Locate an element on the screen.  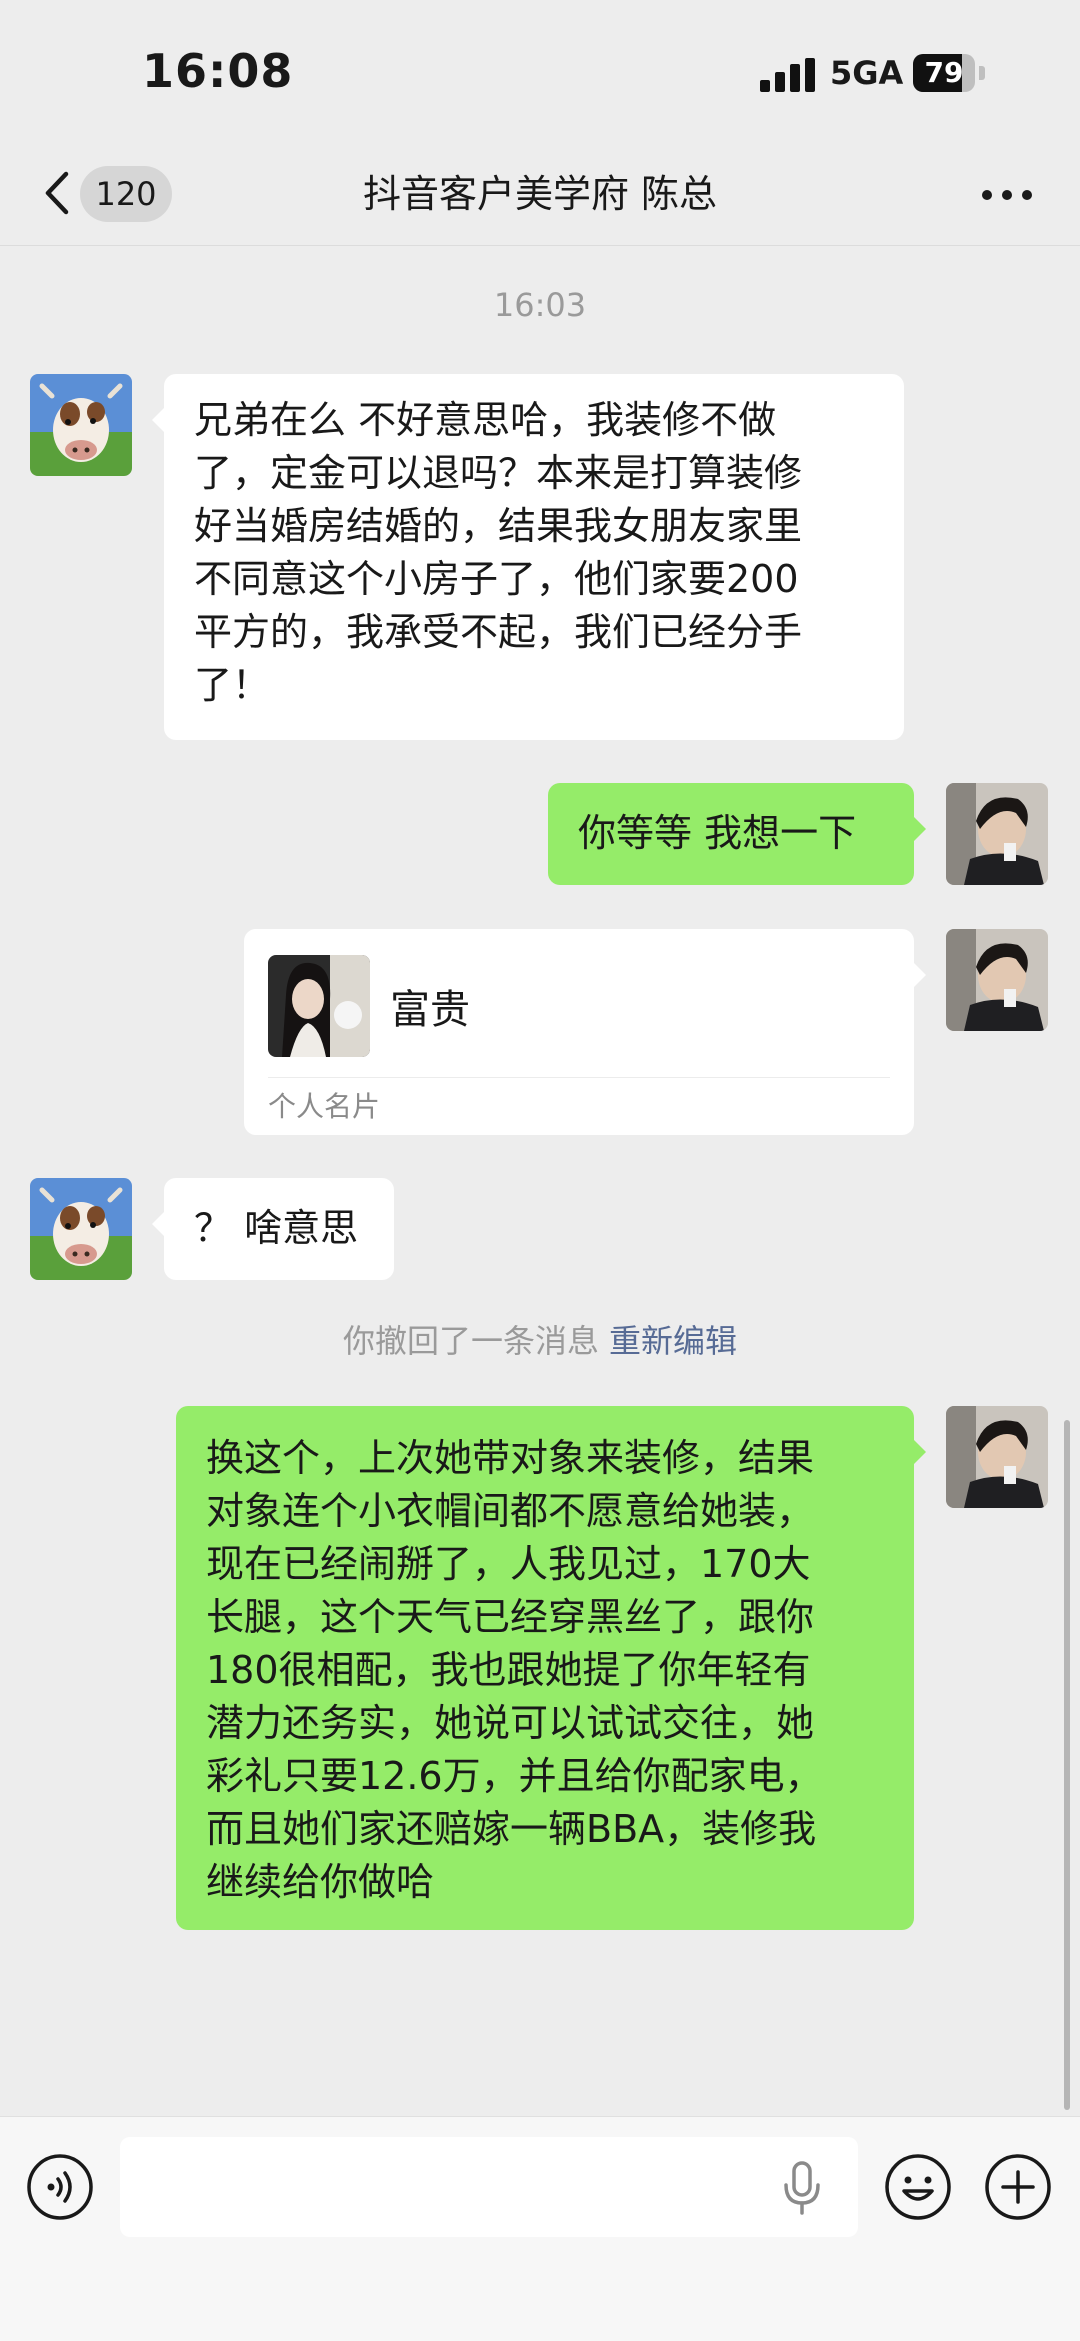
chevron-left-icon is located at coordinates (58, 193).